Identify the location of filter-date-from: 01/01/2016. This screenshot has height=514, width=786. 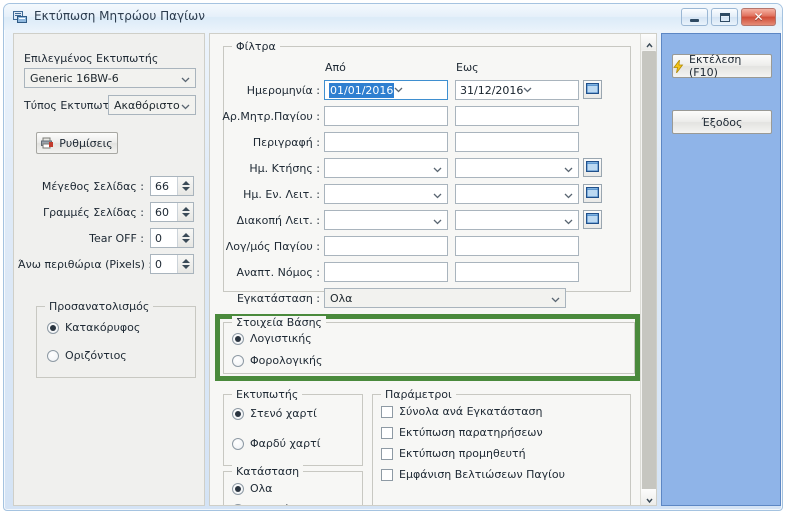
(386, 90).